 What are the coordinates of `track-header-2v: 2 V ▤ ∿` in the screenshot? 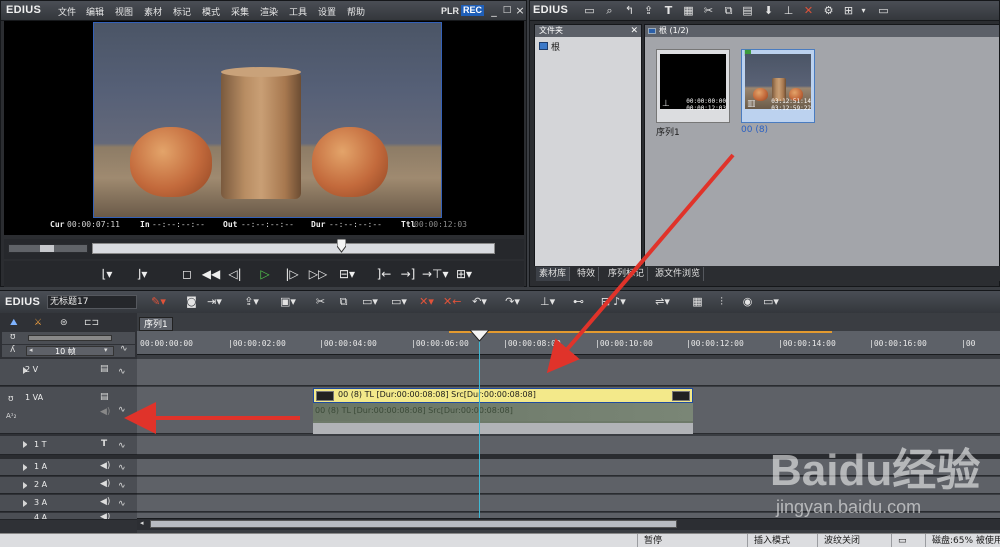 It's located at (68, 372).